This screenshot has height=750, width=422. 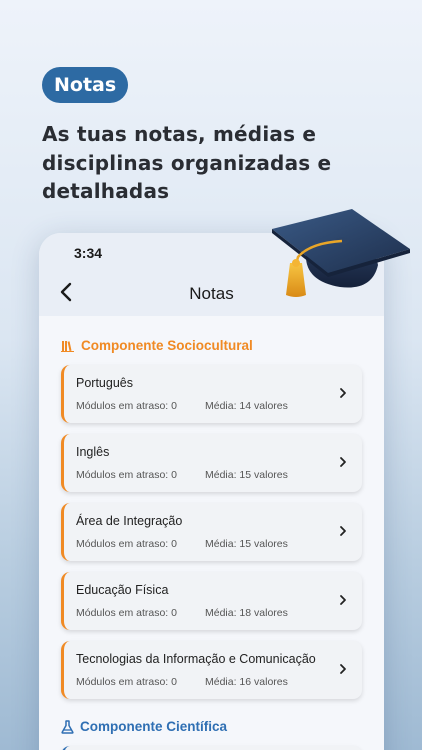 What do you see at coordinates (341, 253) in the screenshot?
I see `graduation-cap-icon` at bounding box center [341, 253].